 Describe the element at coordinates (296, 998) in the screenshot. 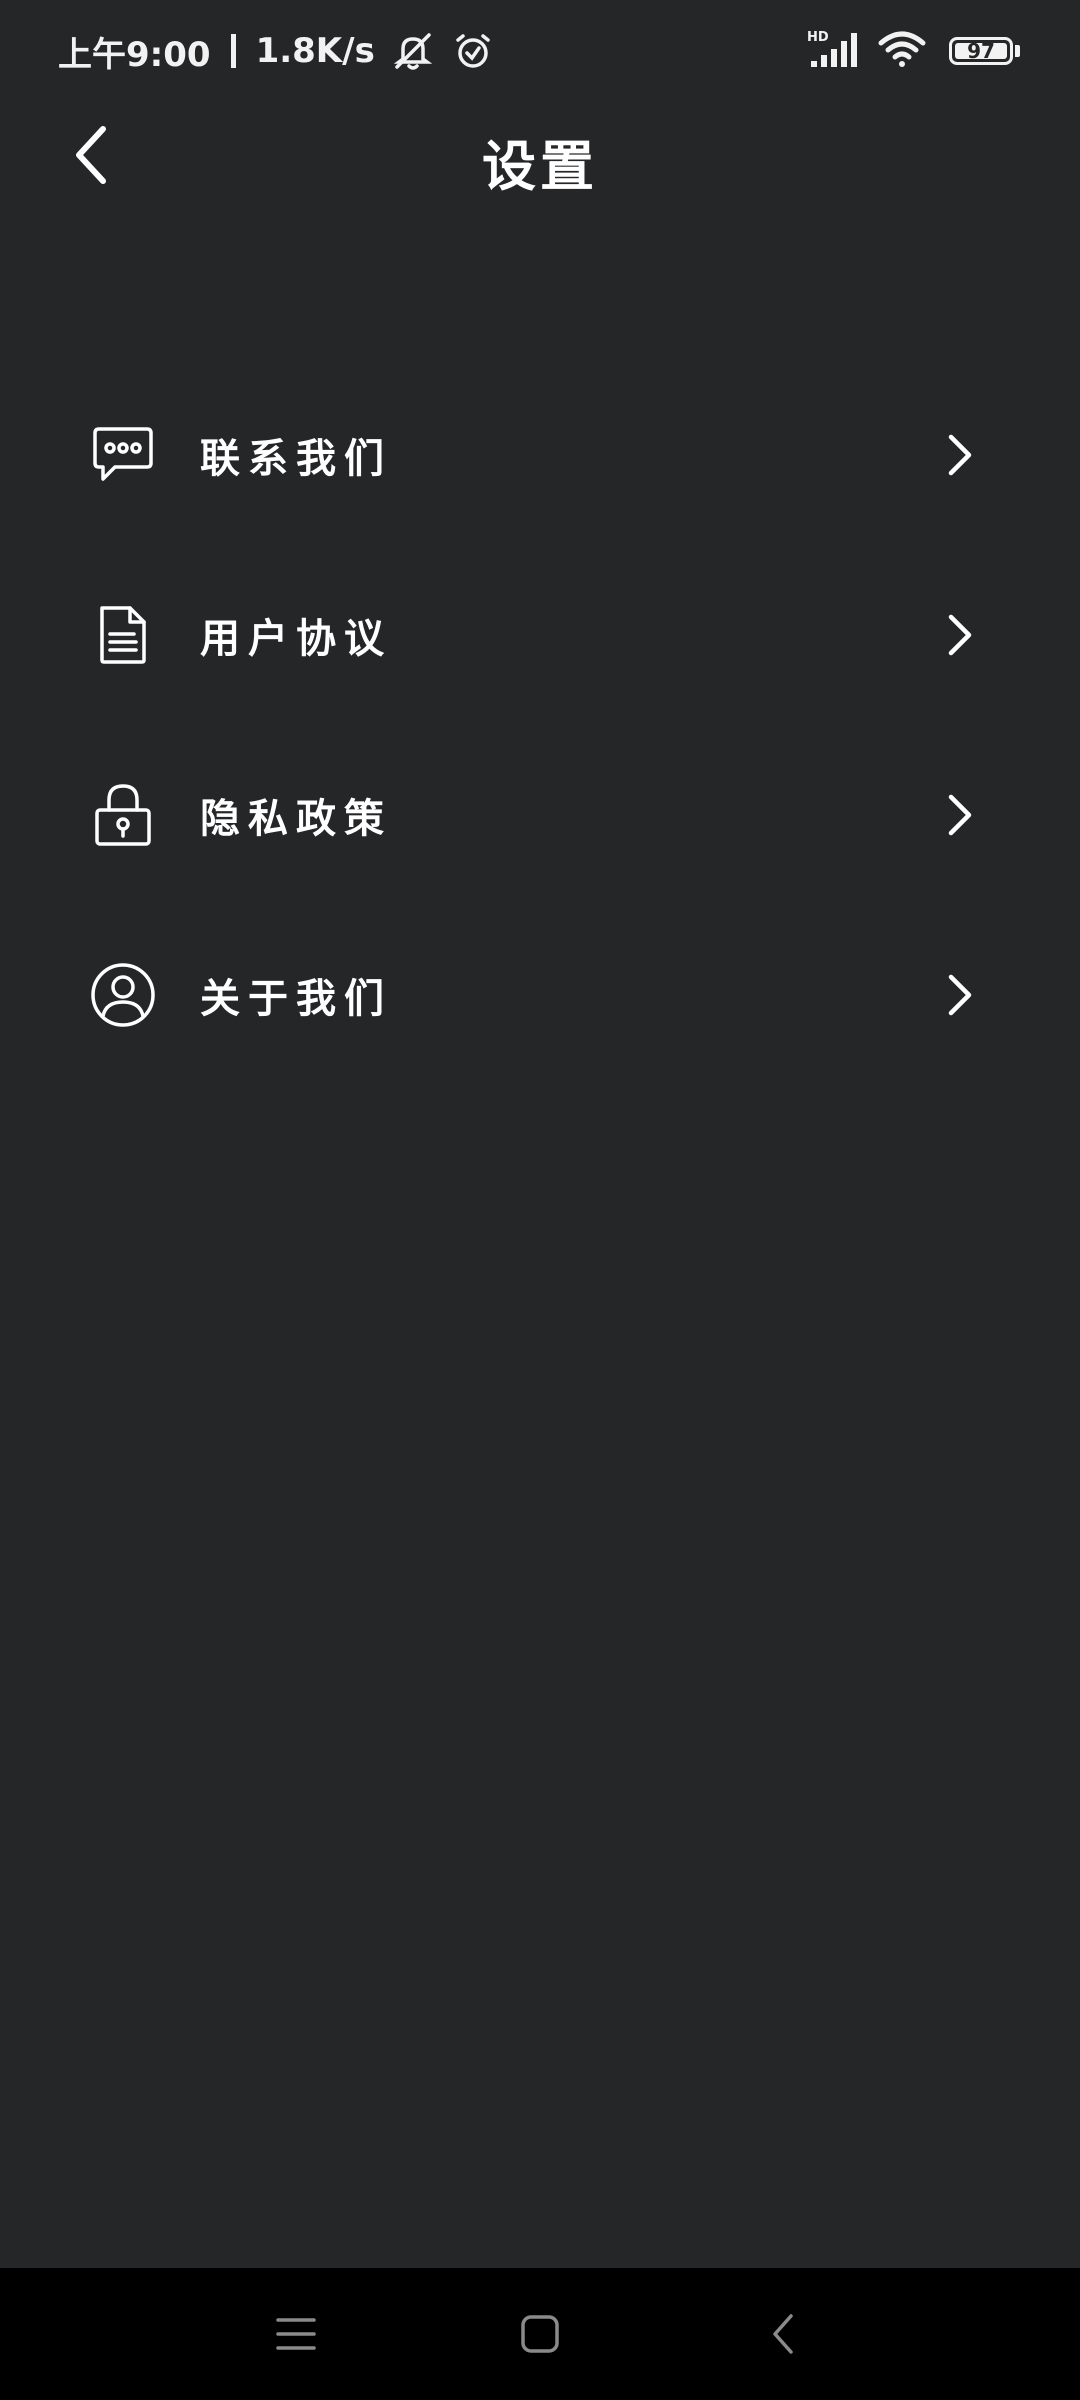

I see `menu-item-label: 关于我们` at that location.